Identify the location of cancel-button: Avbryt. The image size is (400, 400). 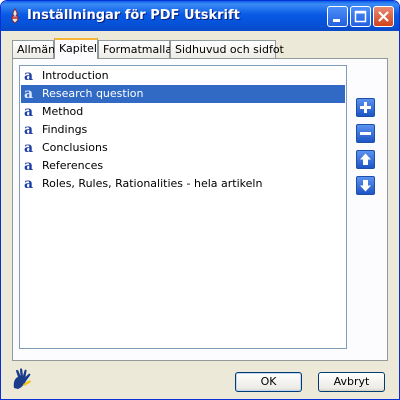
(351, 382).